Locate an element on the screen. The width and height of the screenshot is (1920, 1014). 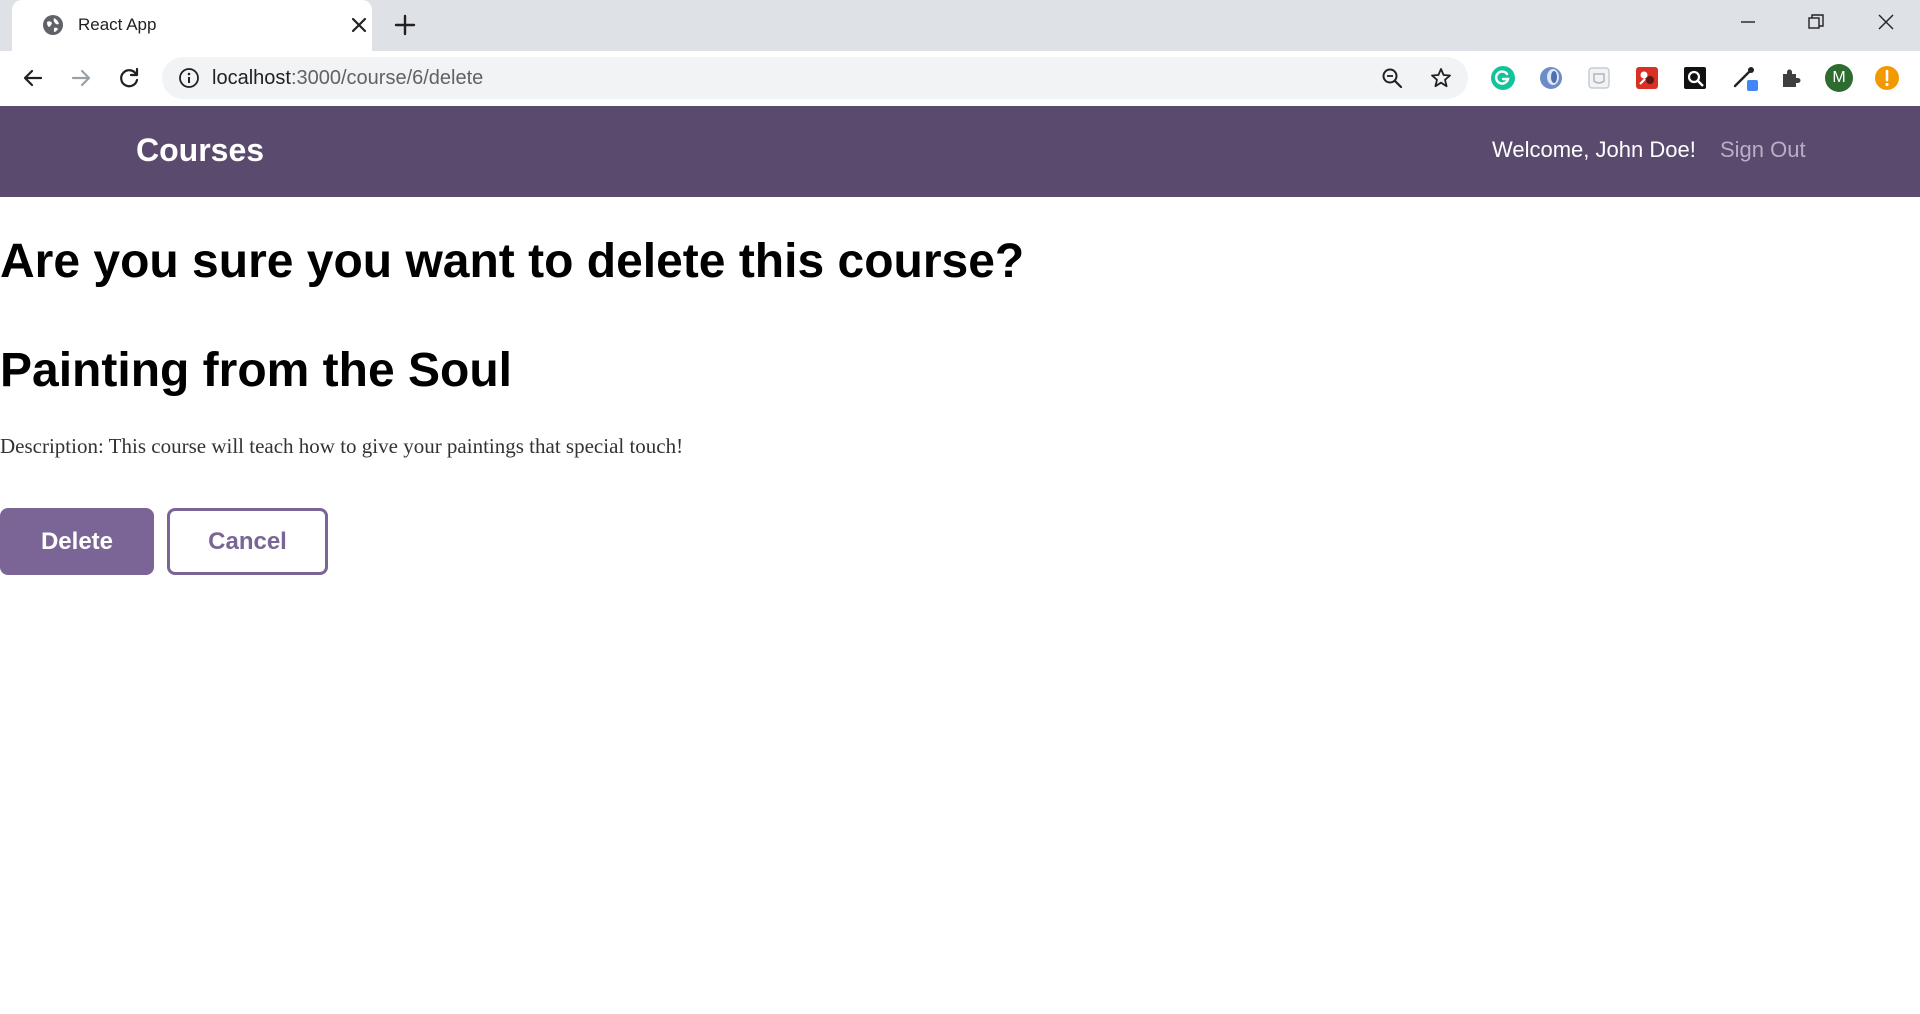
minimize-icon is located at coordinates (1748, 22).